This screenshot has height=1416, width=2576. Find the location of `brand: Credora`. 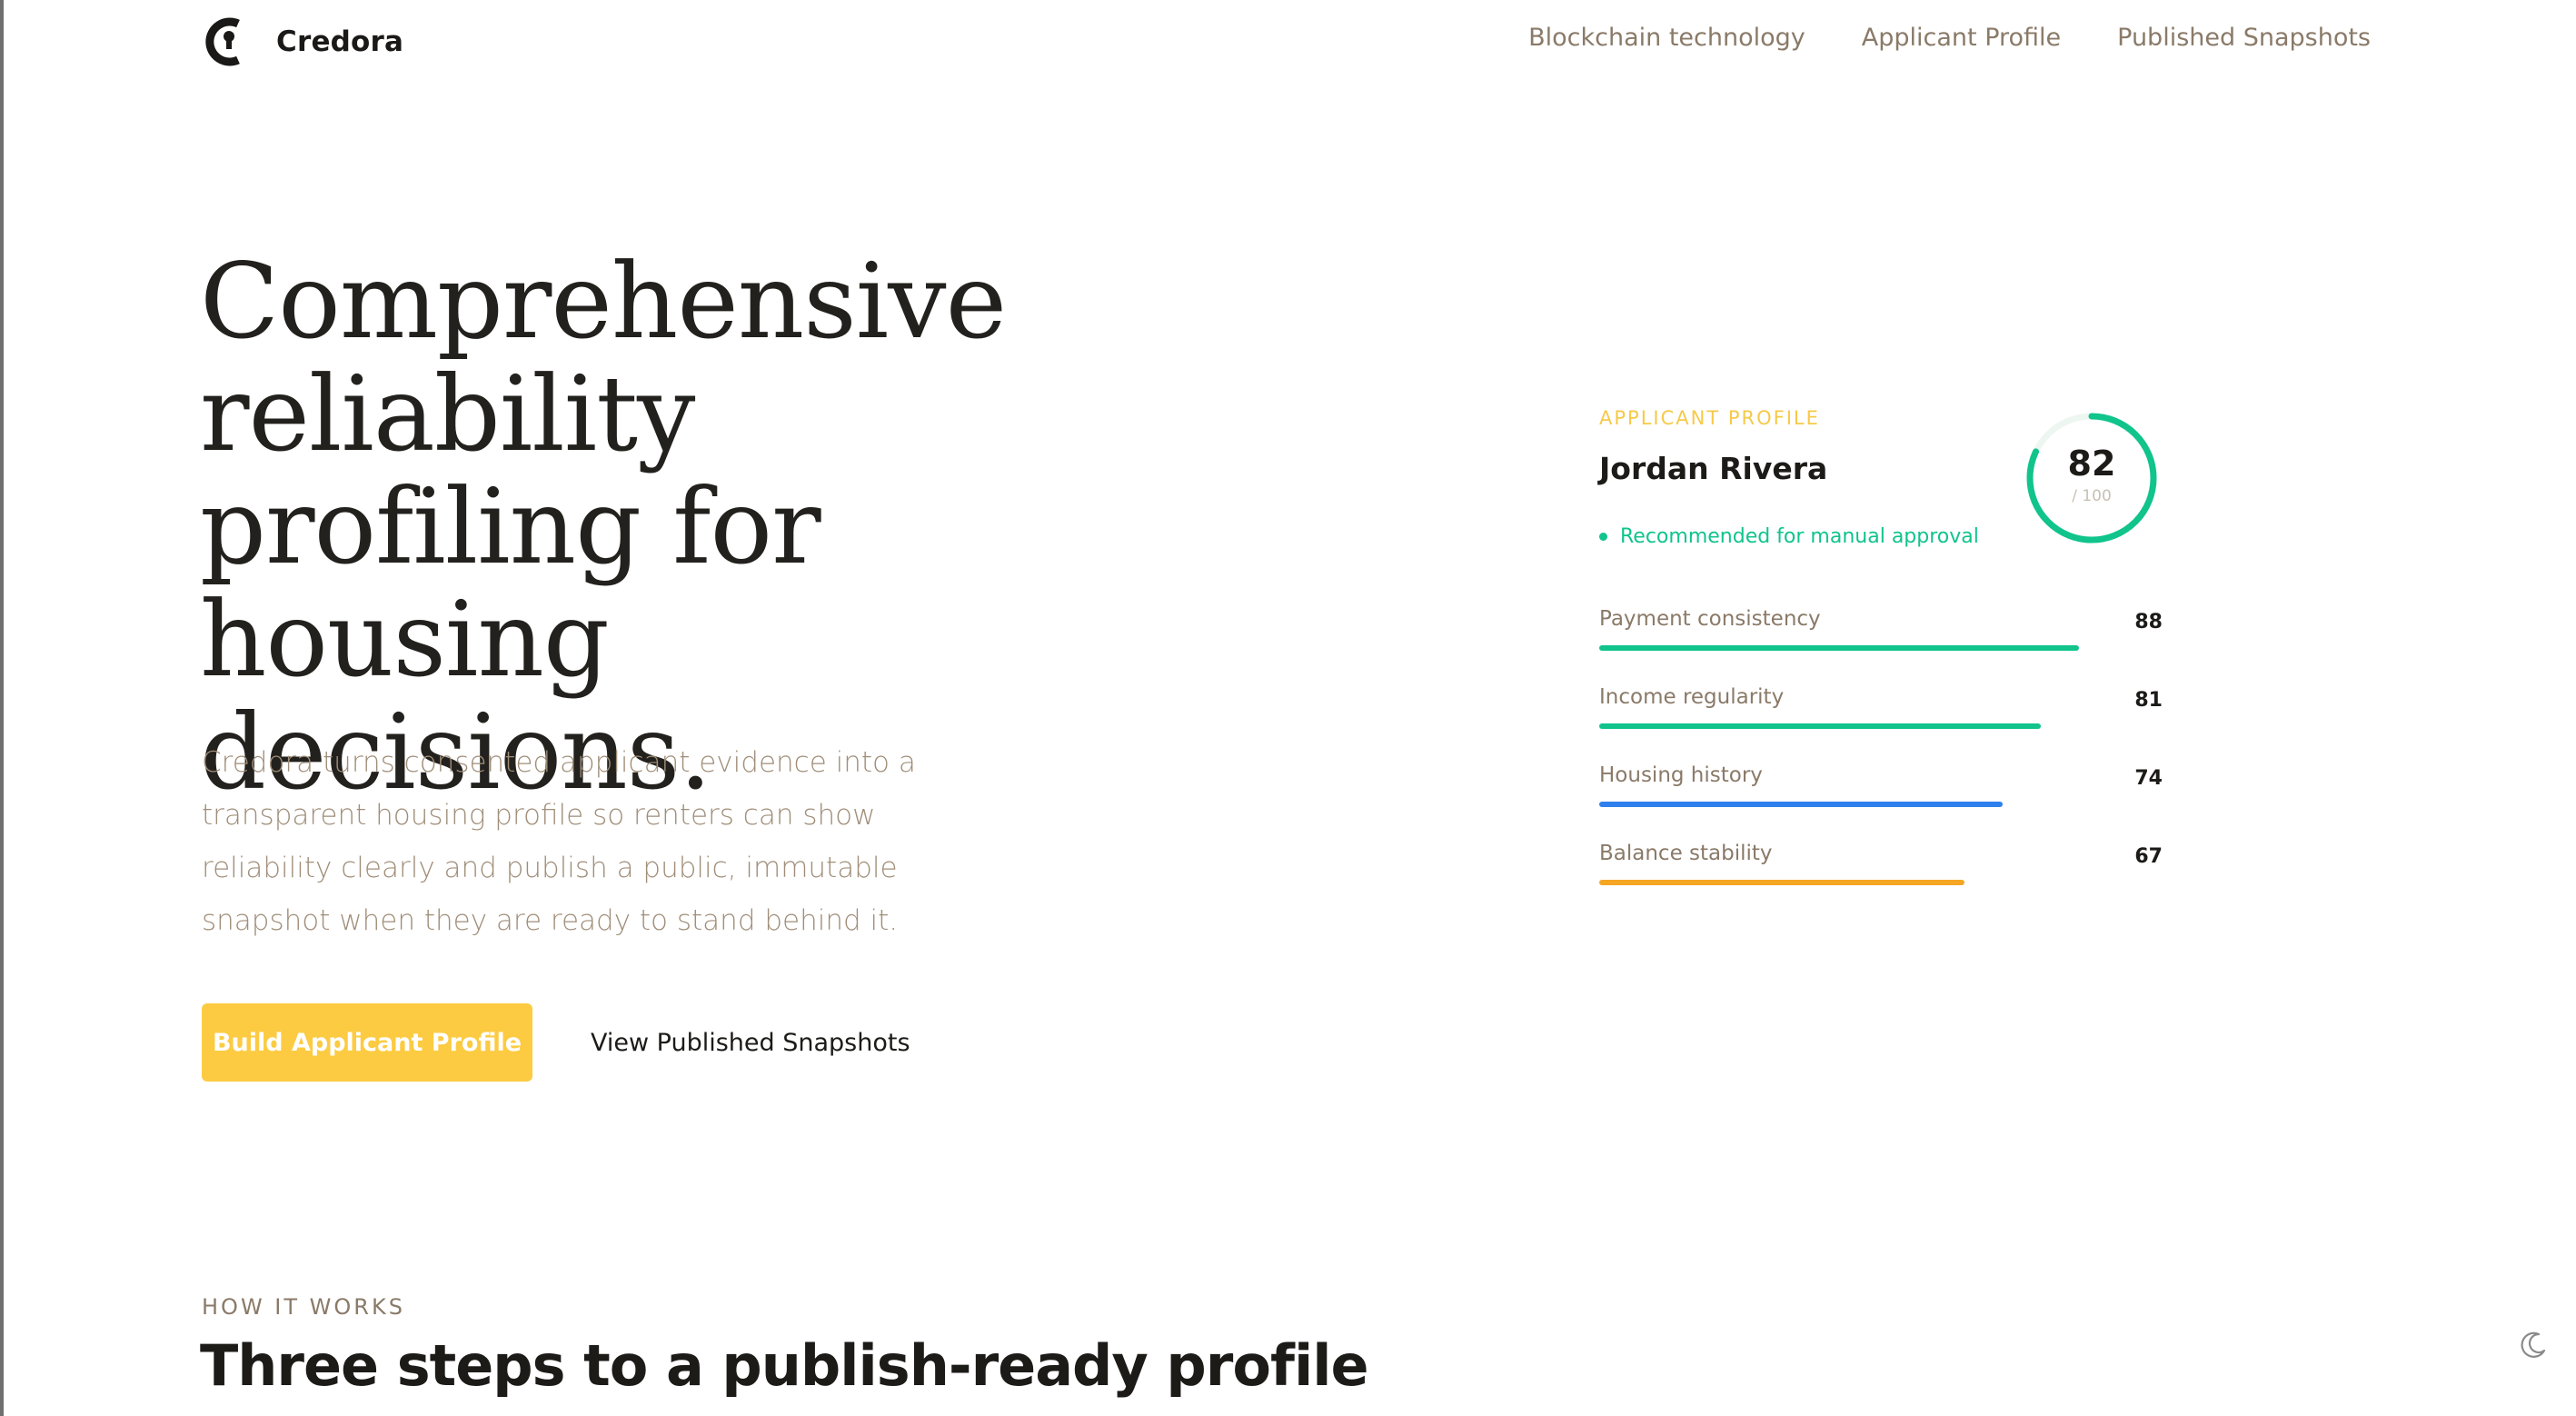

brand: Credora is located at coordinates (302, 42).